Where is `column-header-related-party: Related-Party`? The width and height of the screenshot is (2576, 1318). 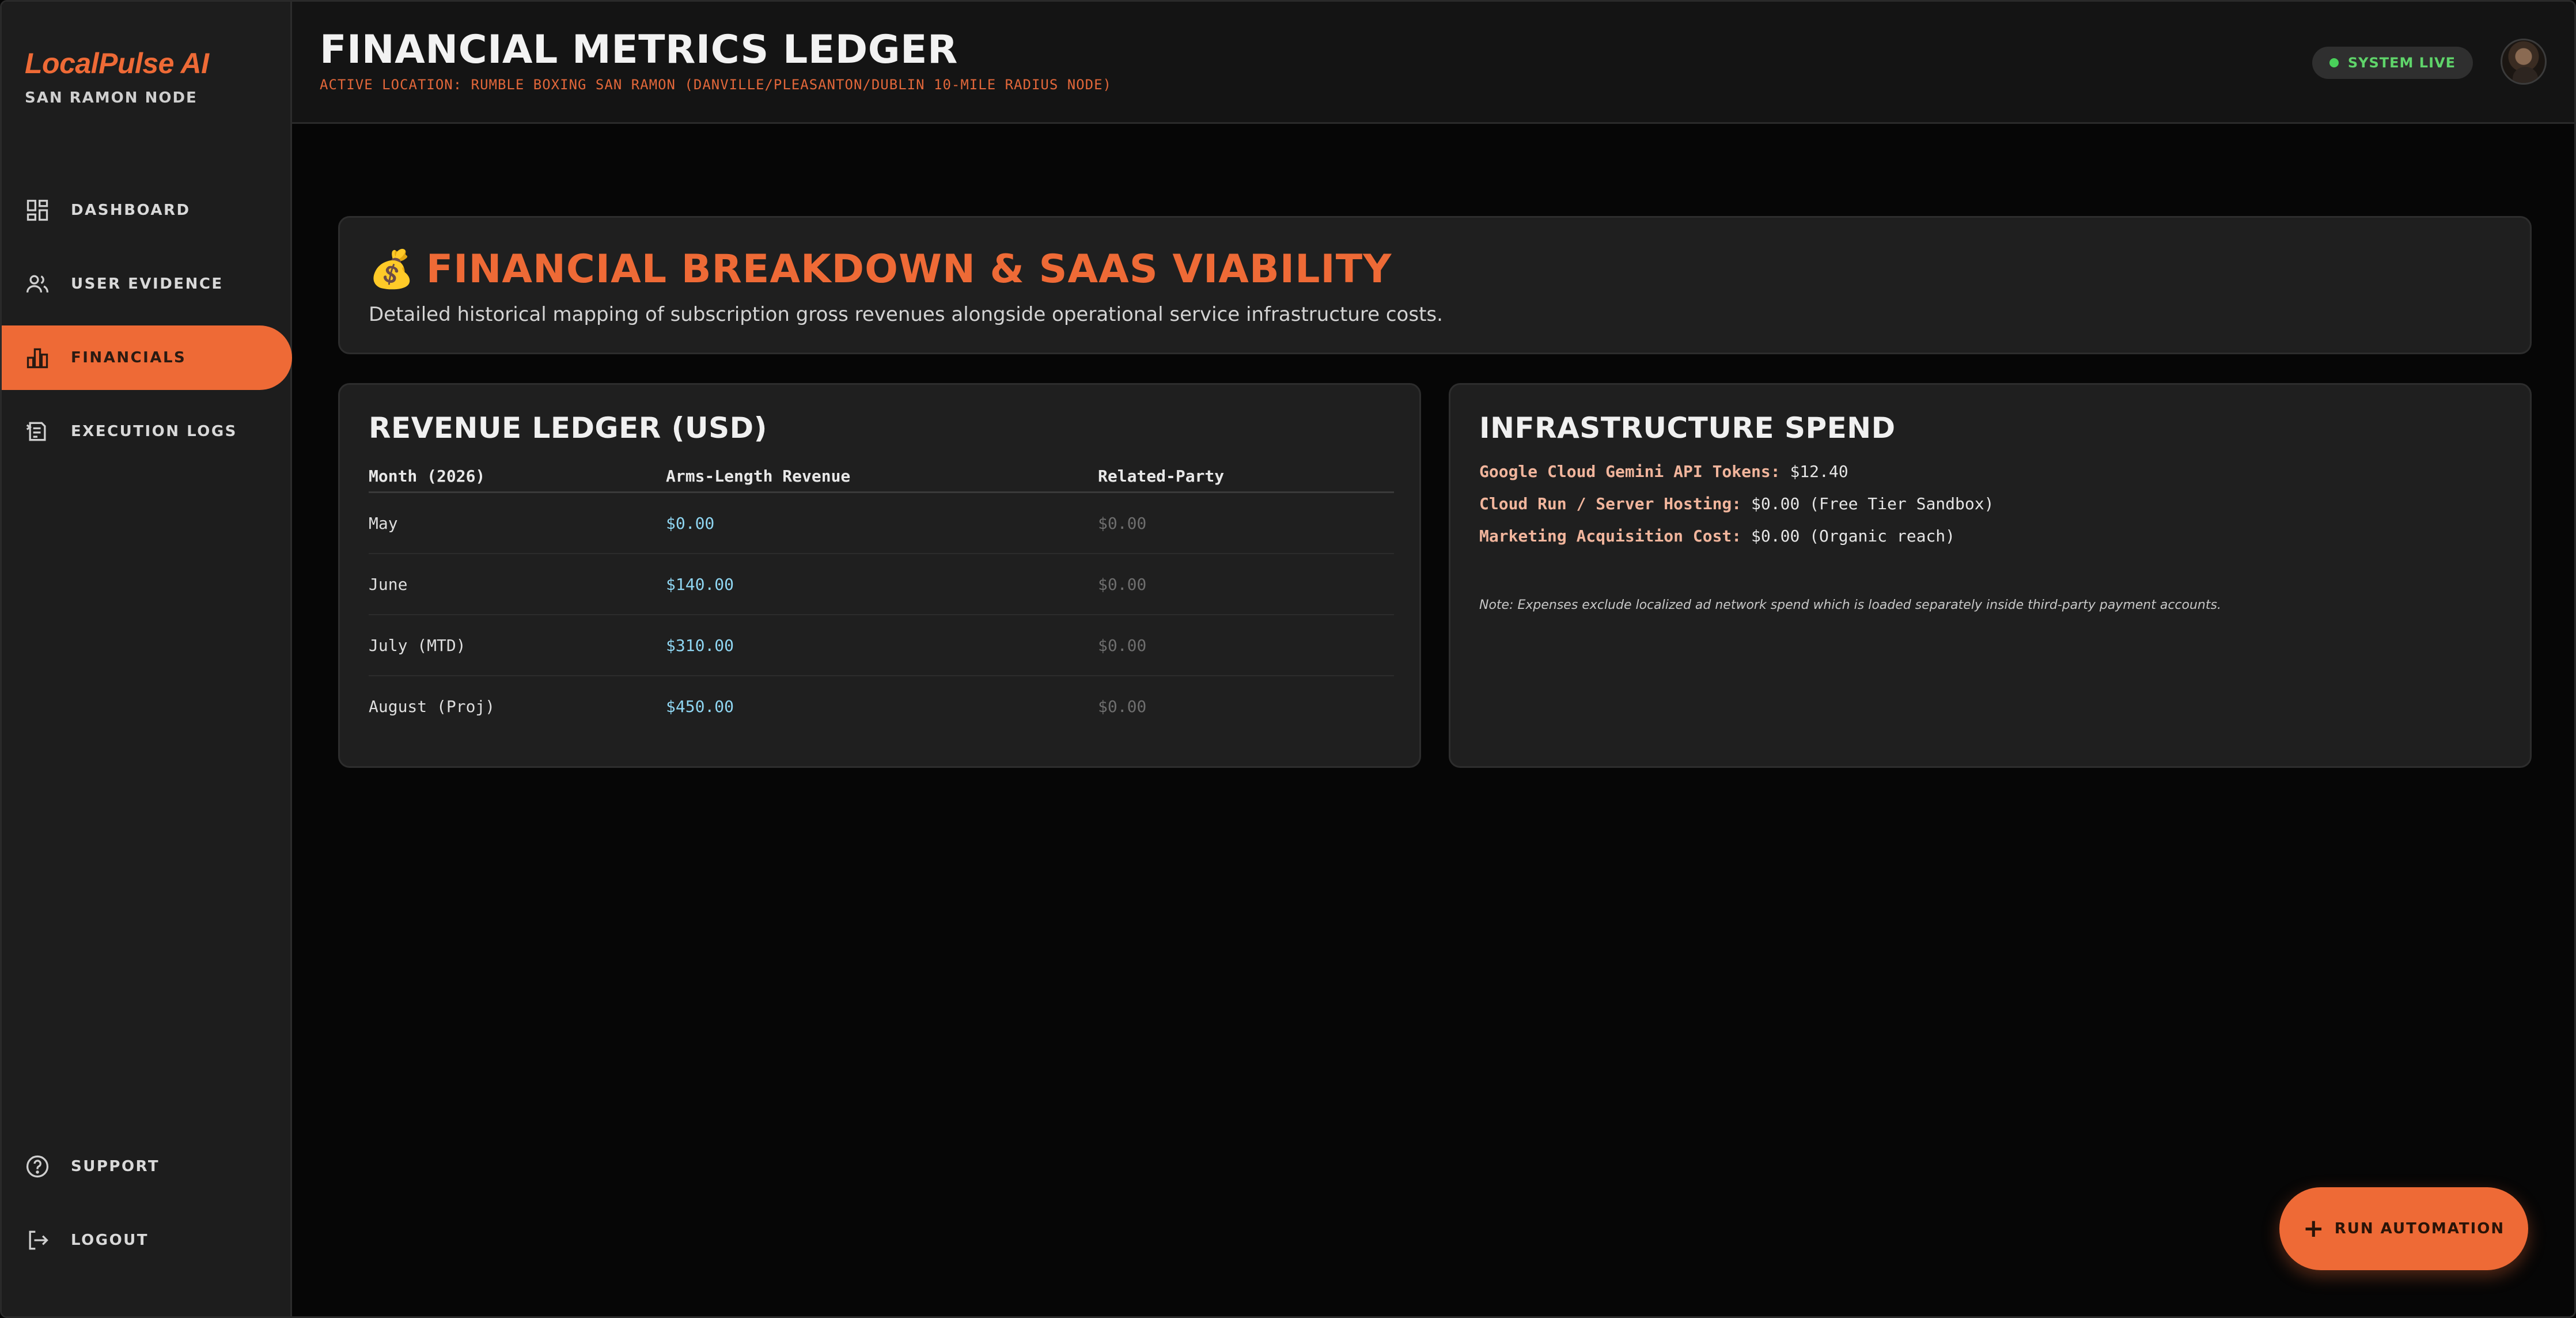 column-header-related-party: Related-Party is located at coordinates (1161, 477).